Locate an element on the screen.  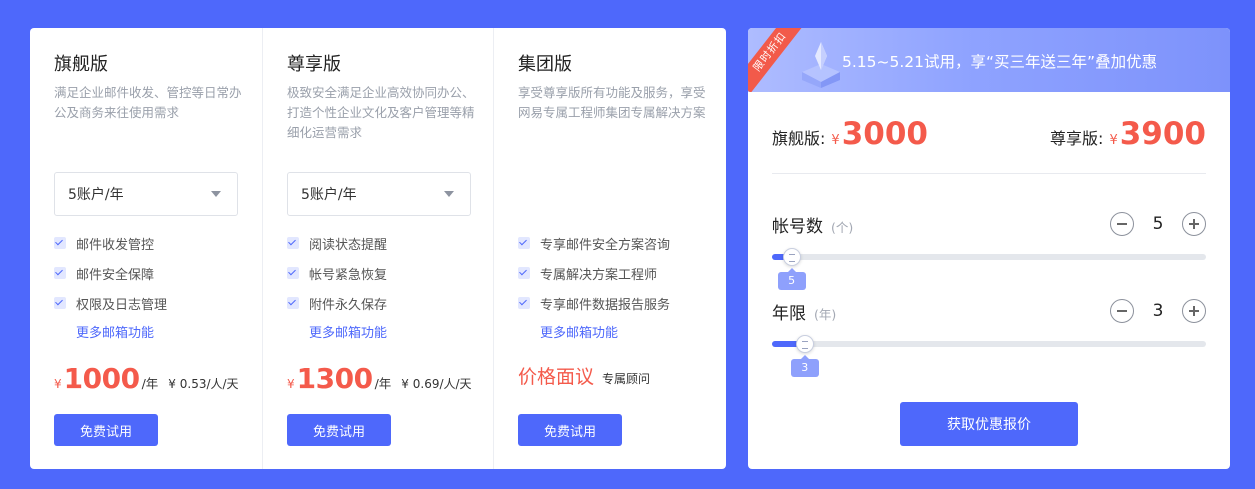
quote-flagship: 旗舰版: ¥ 3000 is located at coordinates (850, 134).